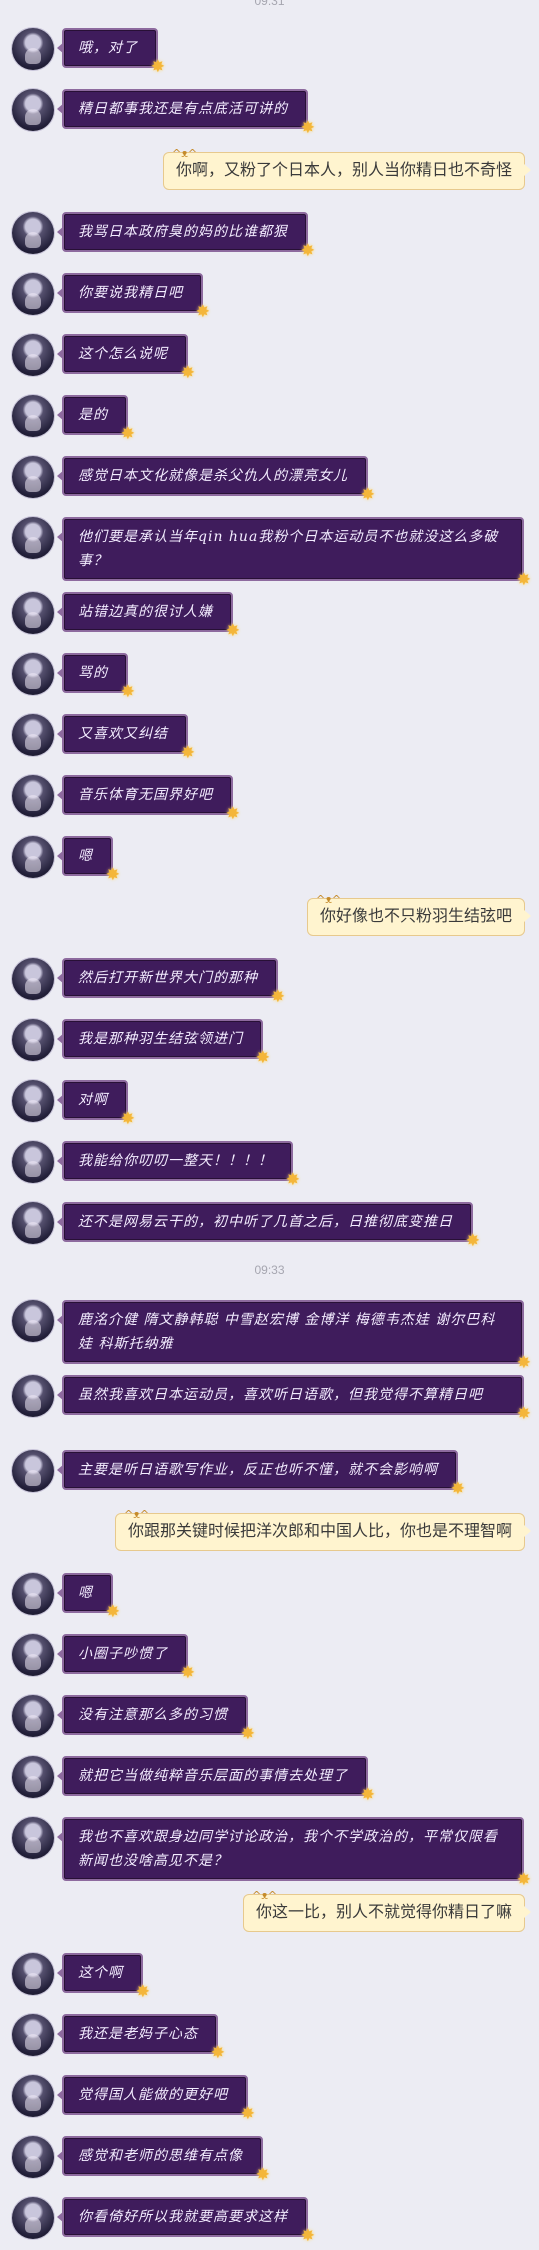  What do you see at coordinates (186, 236) in the screenshot?
I see `message-bubble: 我骂日本政府臭的妈的比谁都狠 ✸` at bounding box center [186, 236].